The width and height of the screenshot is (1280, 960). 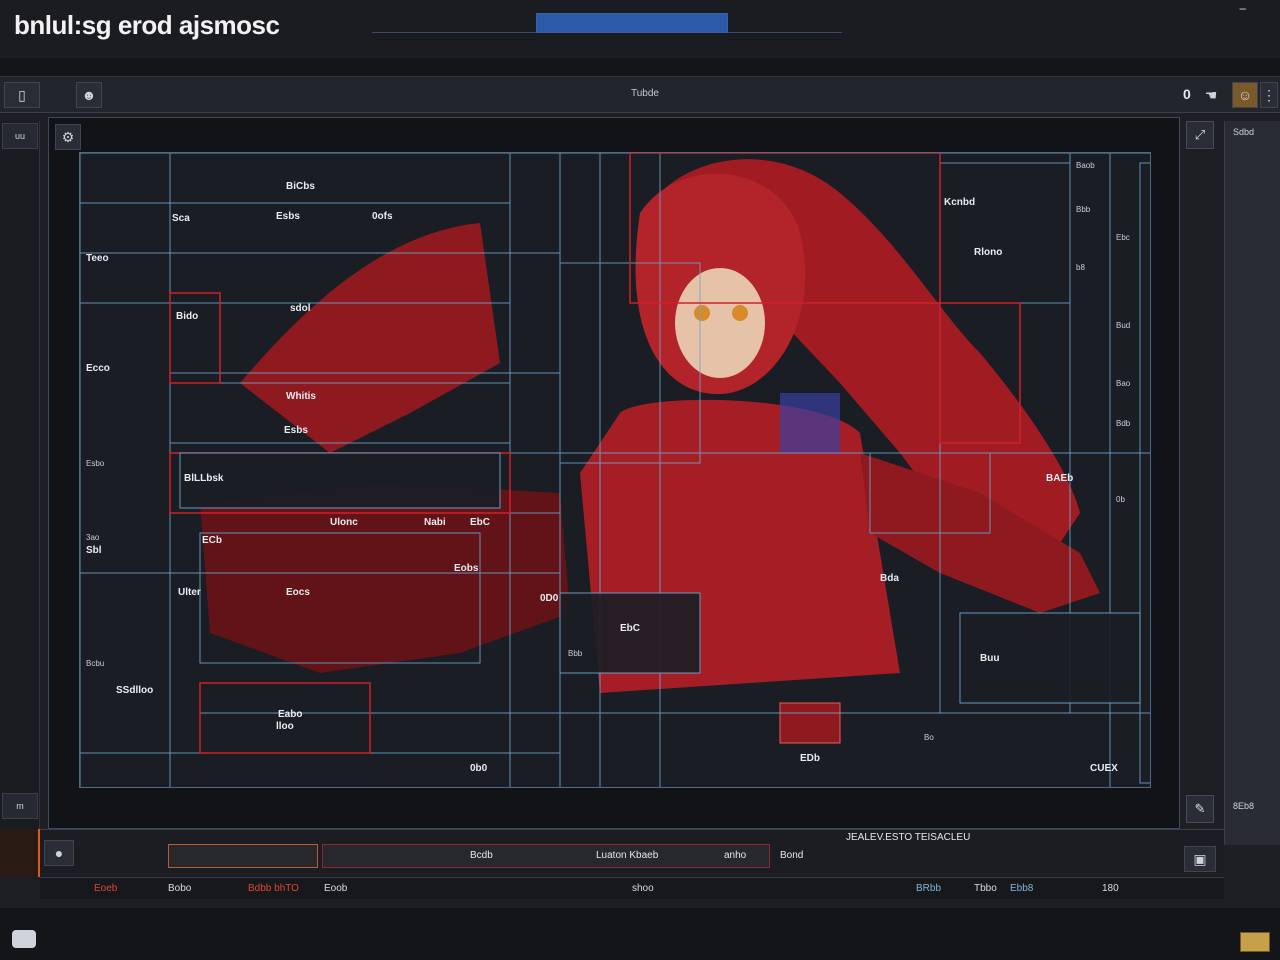 What do you see at coordinates (985, 888) in the screenshot?
I see `status-item: Tbbo` at bounding box center [985, 888].